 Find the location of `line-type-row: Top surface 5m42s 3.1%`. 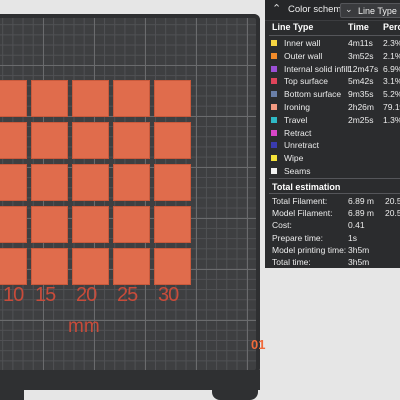

line-type-row: Top surface 5m42s 3.1% is located at coordinates (334, 81).